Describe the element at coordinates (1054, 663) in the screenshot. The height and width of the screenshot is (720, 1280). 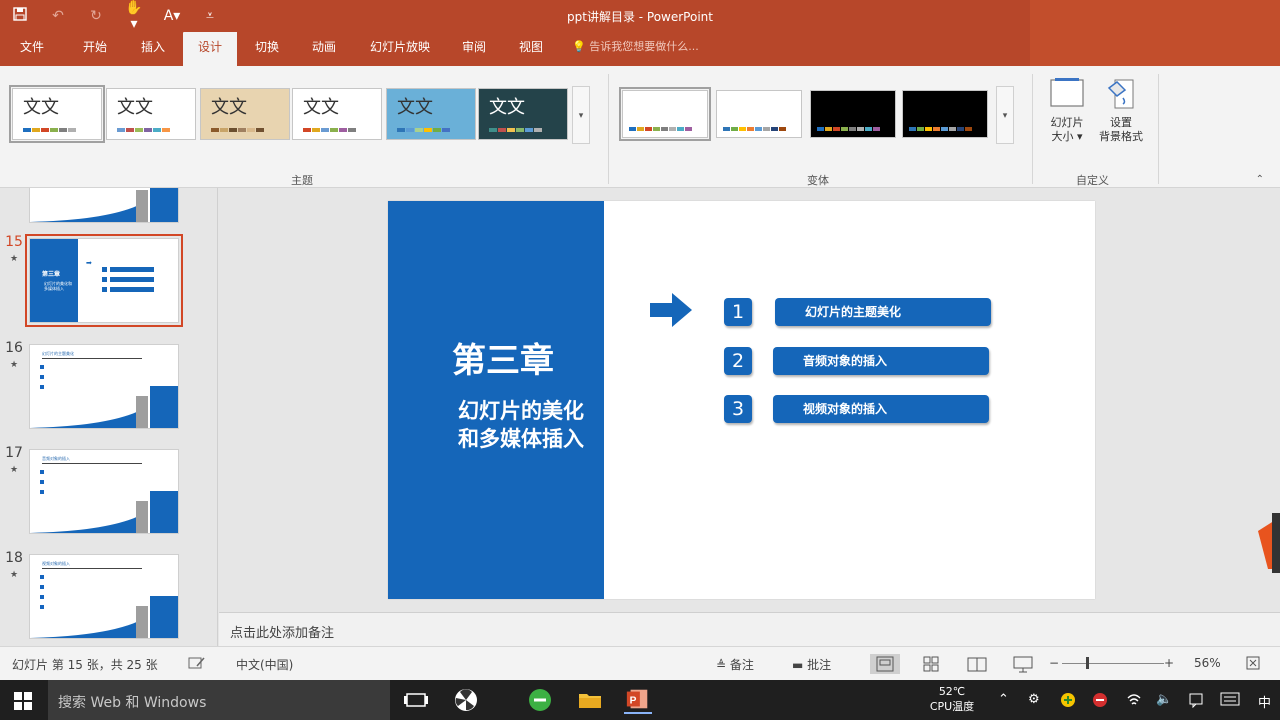
I see `zoom-out-button: −` at that location.